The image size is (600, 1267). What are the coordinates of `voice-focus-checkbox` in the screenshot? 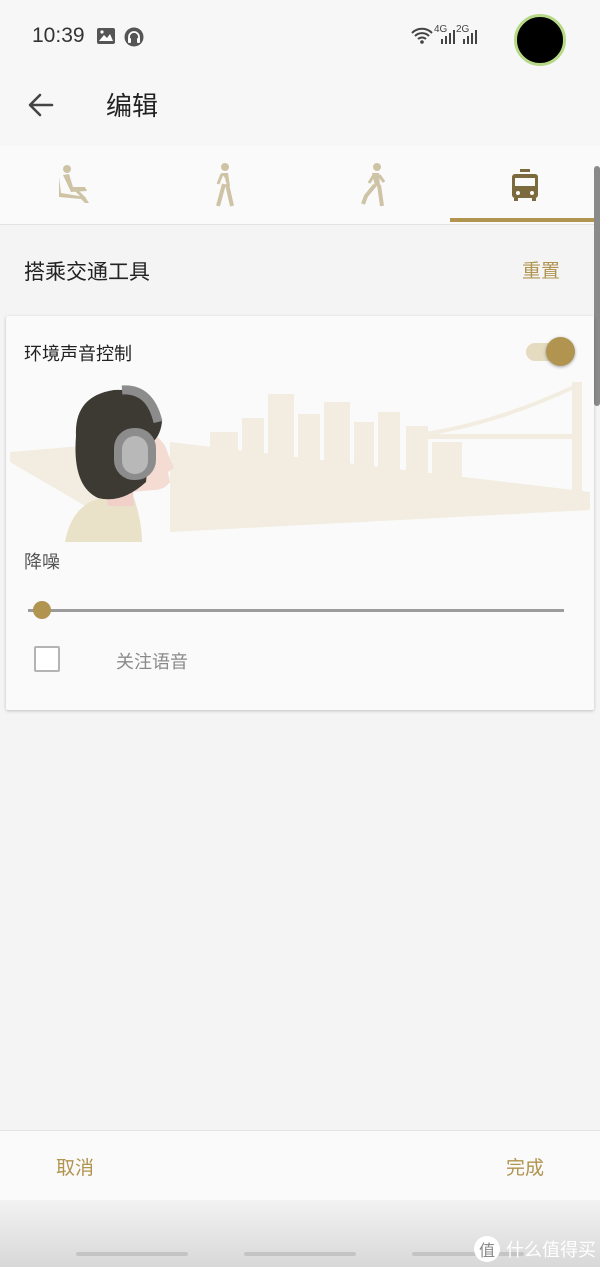 It's located at (47, 659).